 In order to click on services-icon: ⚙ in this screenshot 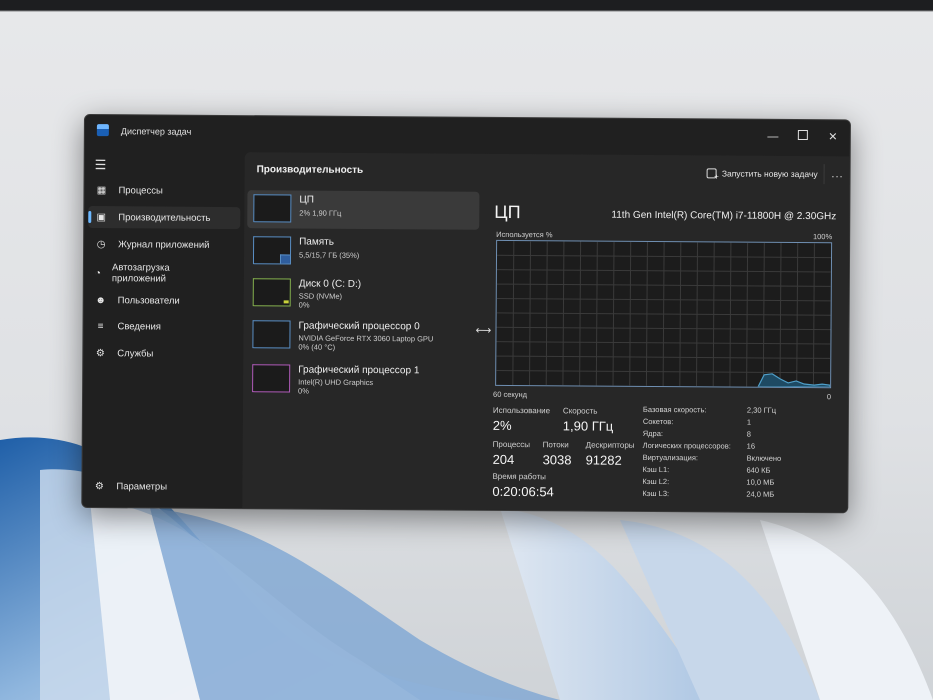, I will do `click(100, 353)`.